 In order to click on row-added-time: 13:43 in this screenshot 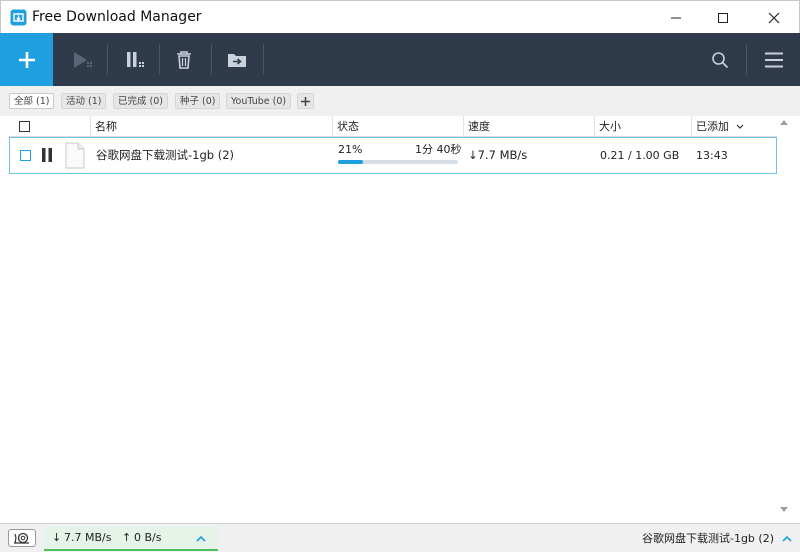, I will do `click(712, 155)`.